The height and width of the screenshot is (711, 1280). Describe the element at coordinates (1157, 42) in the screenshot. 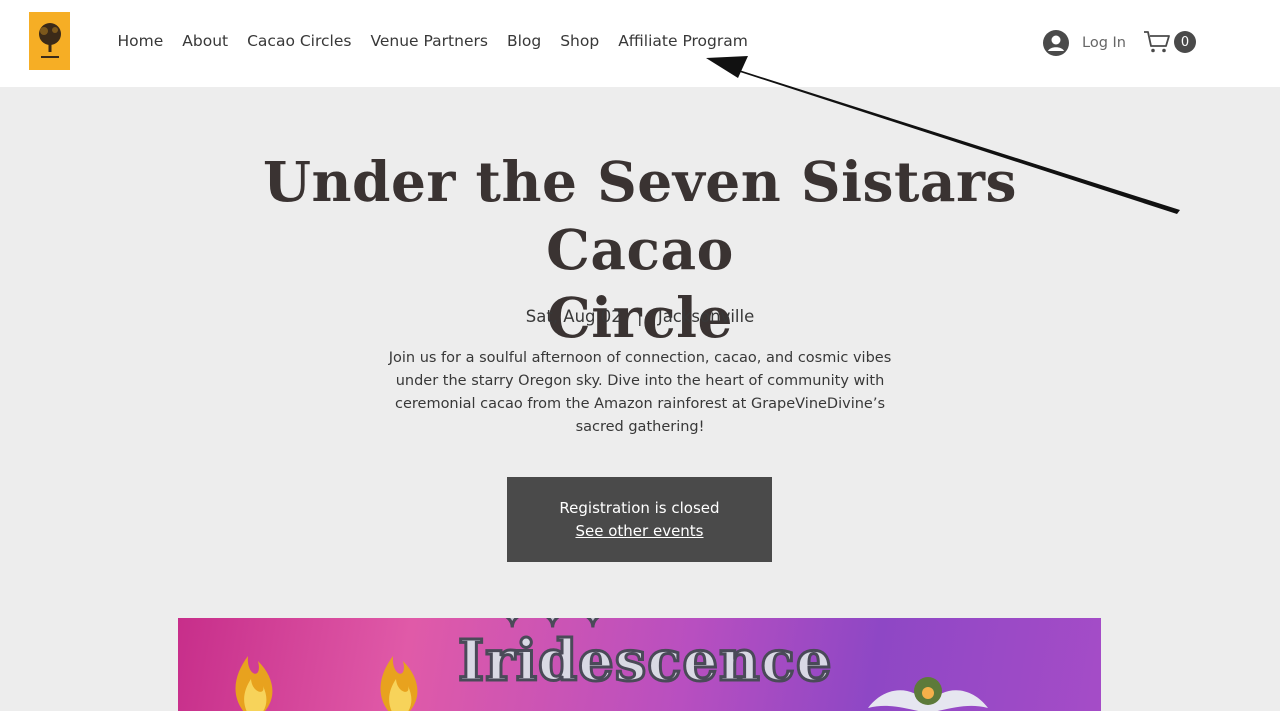

I see `cart-icon` at that location.